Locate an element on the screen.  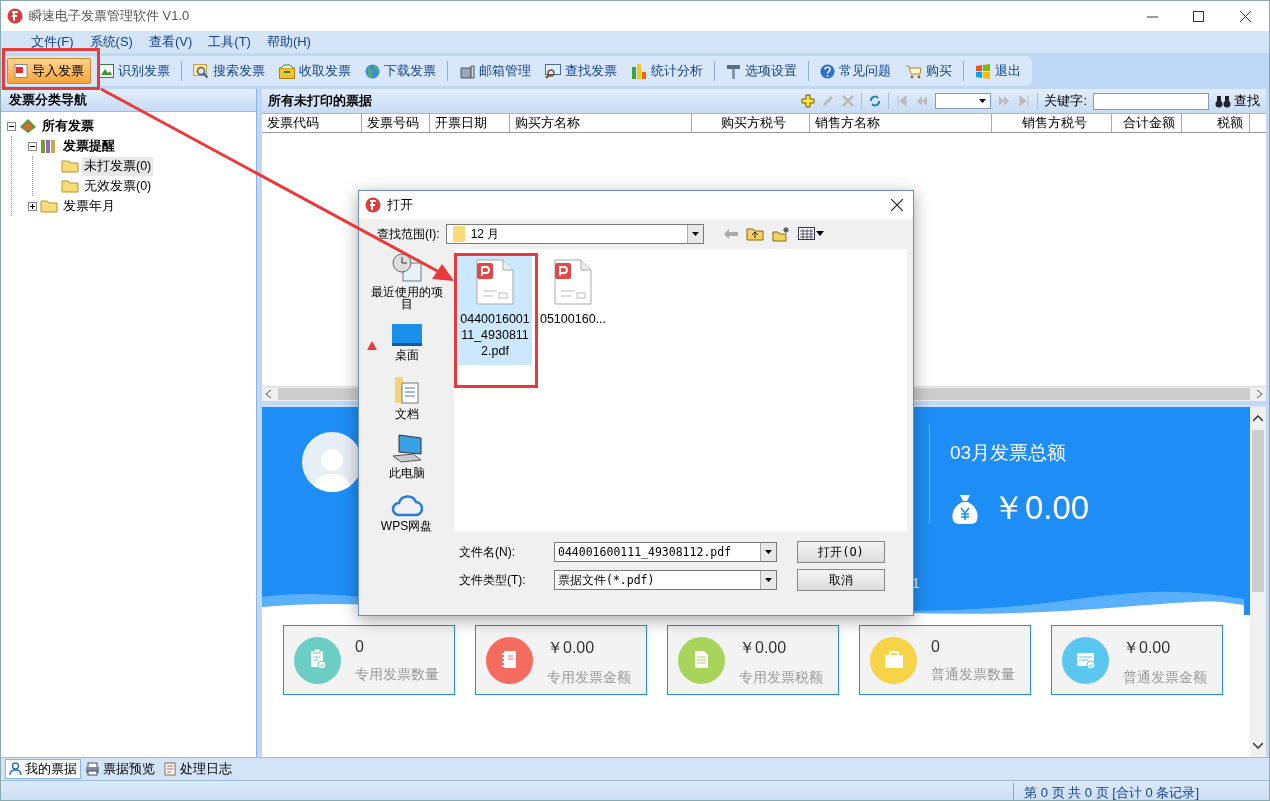
dialog-title: 打开 is located at coordinates (400, 205).